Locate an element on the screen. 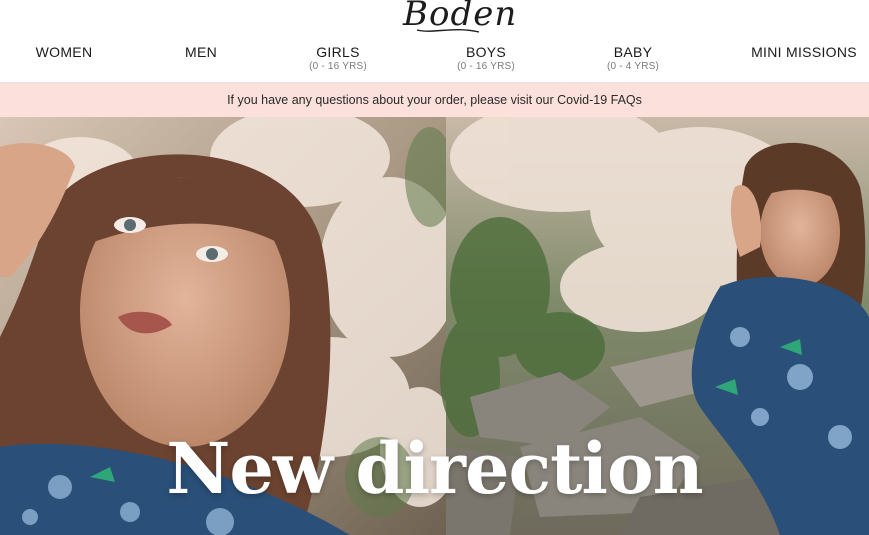 The width and height of the screenshot is (869, 535). nav-baby: BABY (0 - 4 YRS) is located at coordinates (633, 58).